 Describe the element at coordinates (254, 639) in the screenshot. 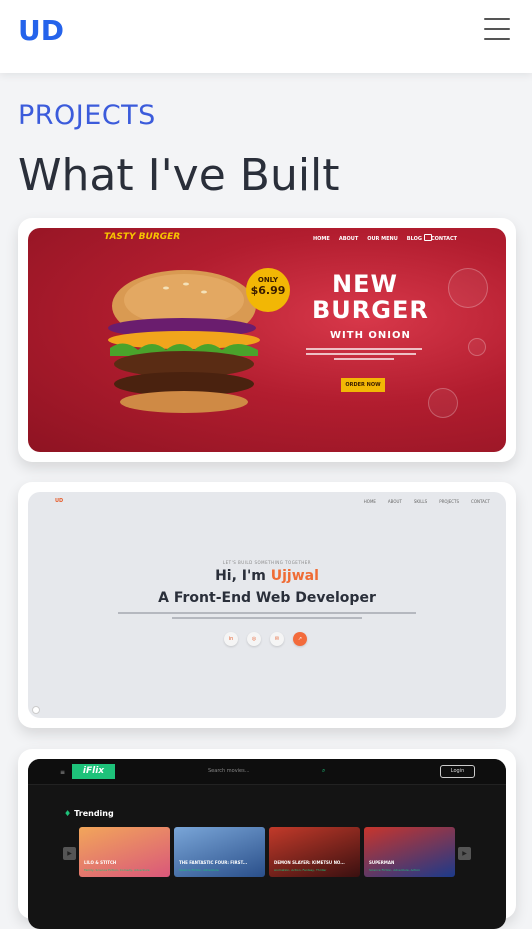

I see `github-icon: ◎` at that location.